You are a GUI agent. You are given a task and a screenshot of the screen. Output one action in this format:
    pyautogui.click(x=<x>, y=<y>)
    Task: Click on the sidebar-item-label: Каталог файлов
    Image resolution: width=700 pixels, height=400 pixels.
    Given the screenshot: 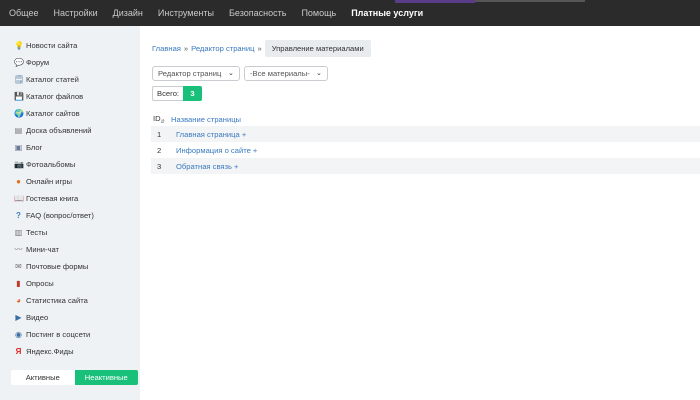 What is the action you would take?
    pyautogui.click(x=55, y=96)
    